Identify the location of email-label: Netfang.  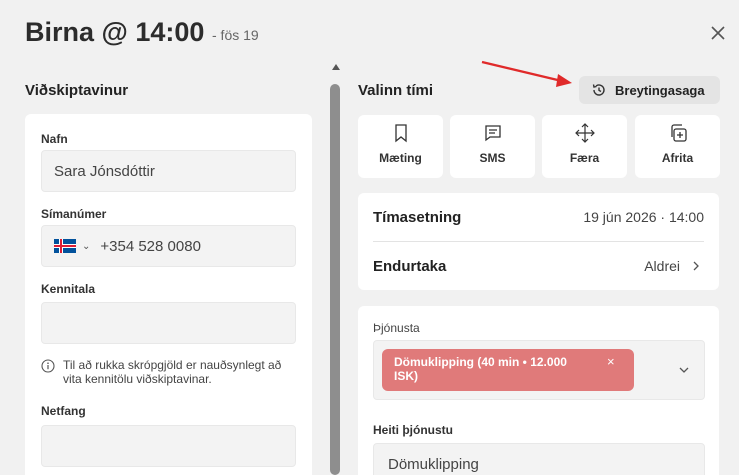
(63, 411).